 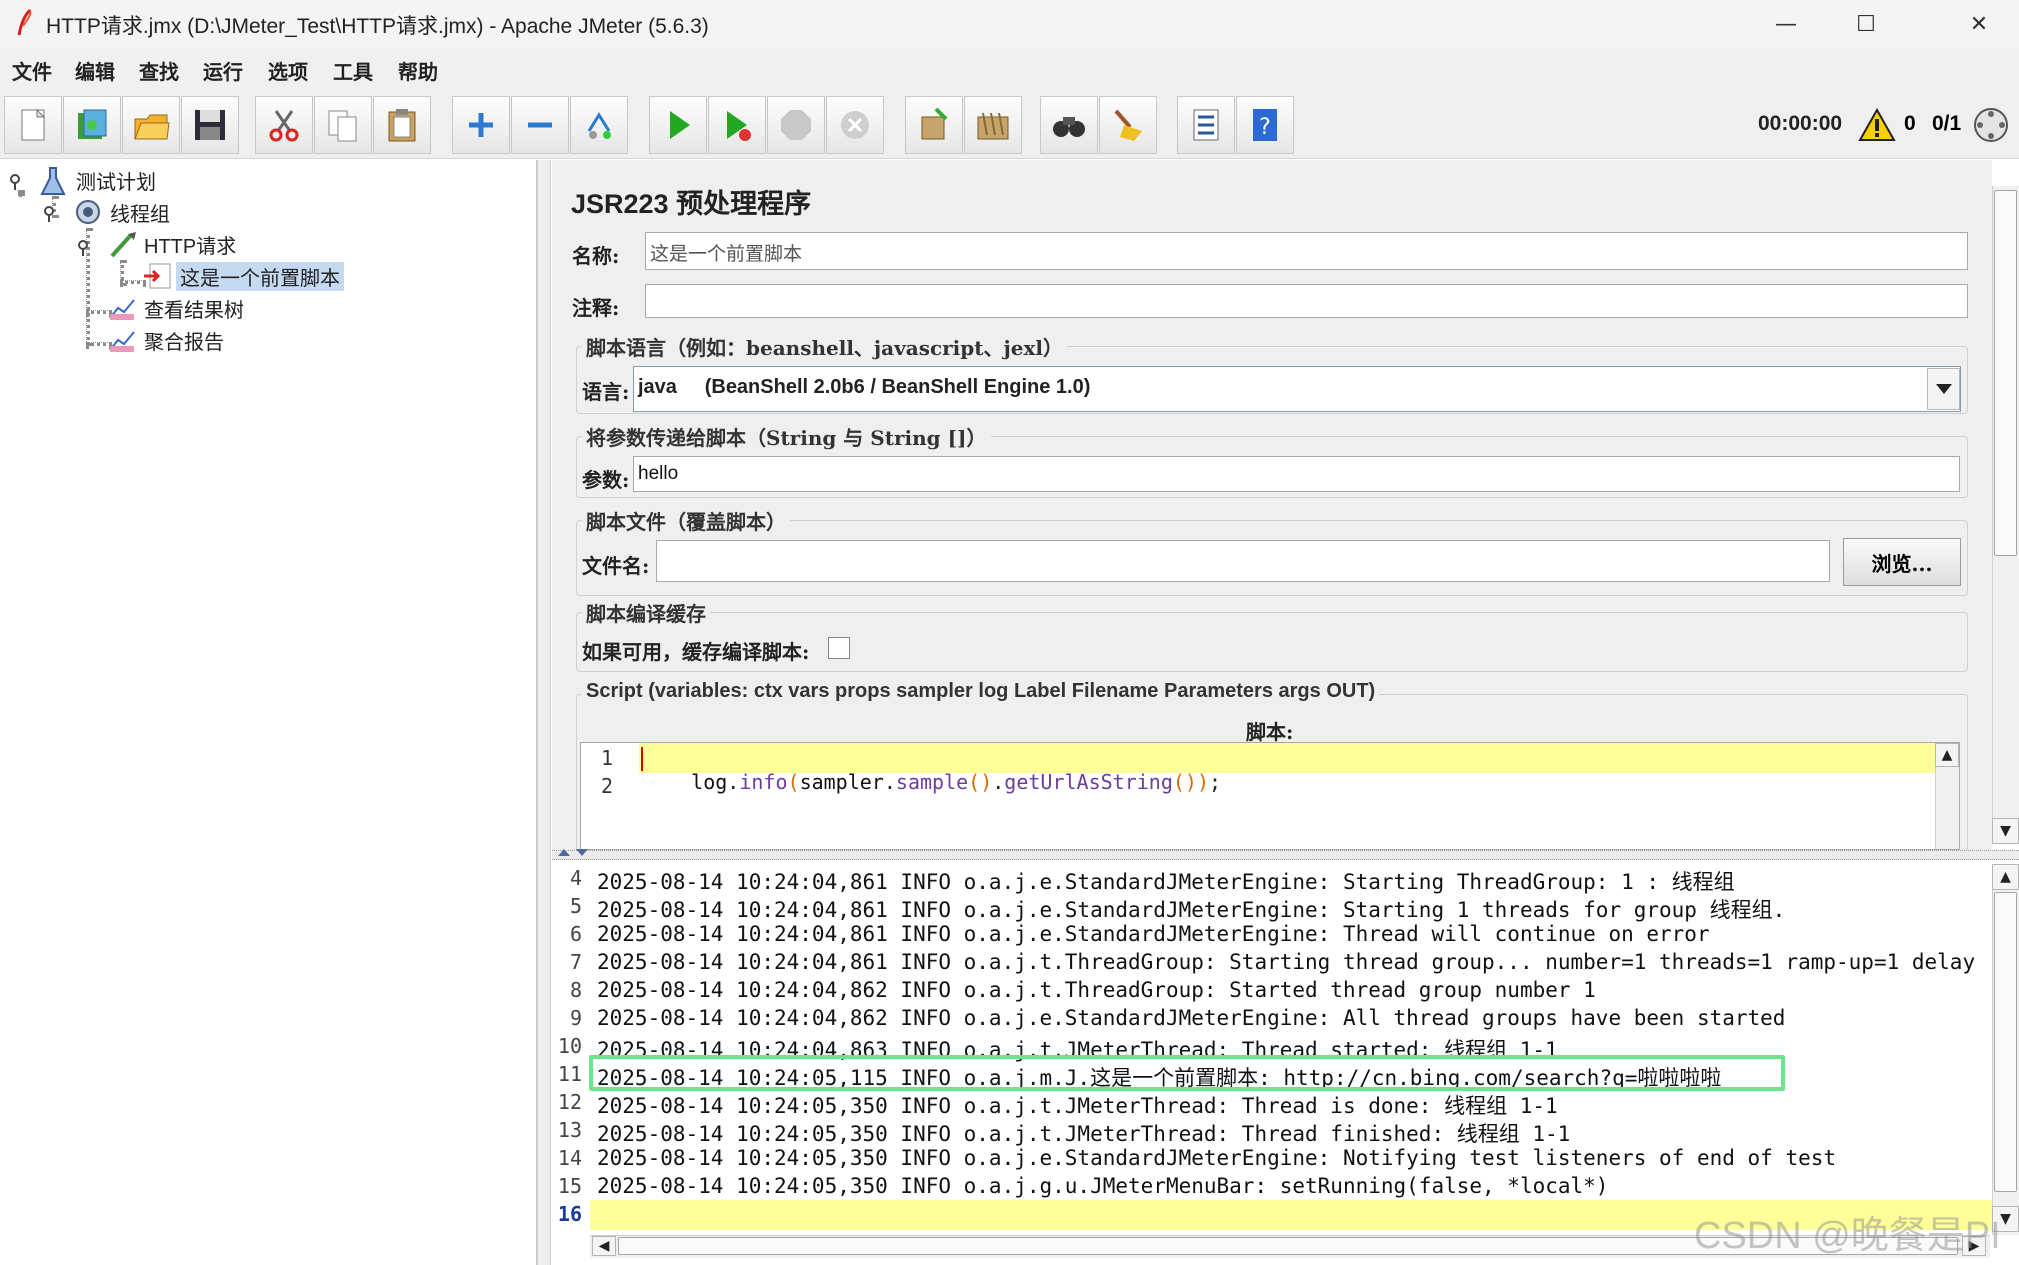 I want to click on comment-input, so click(x=1306, y=301).